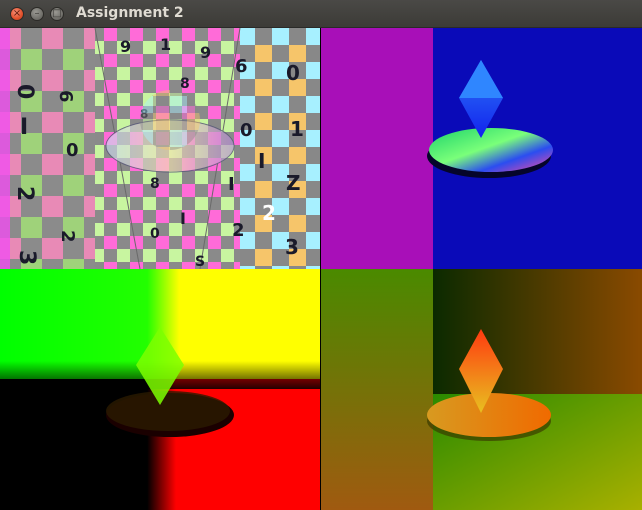 This screenshot has width=642, height=510. Describe the element at coordinates (321, 14) in the screenshot. I see `title-bar: × – □ Assignment 2` at that location.